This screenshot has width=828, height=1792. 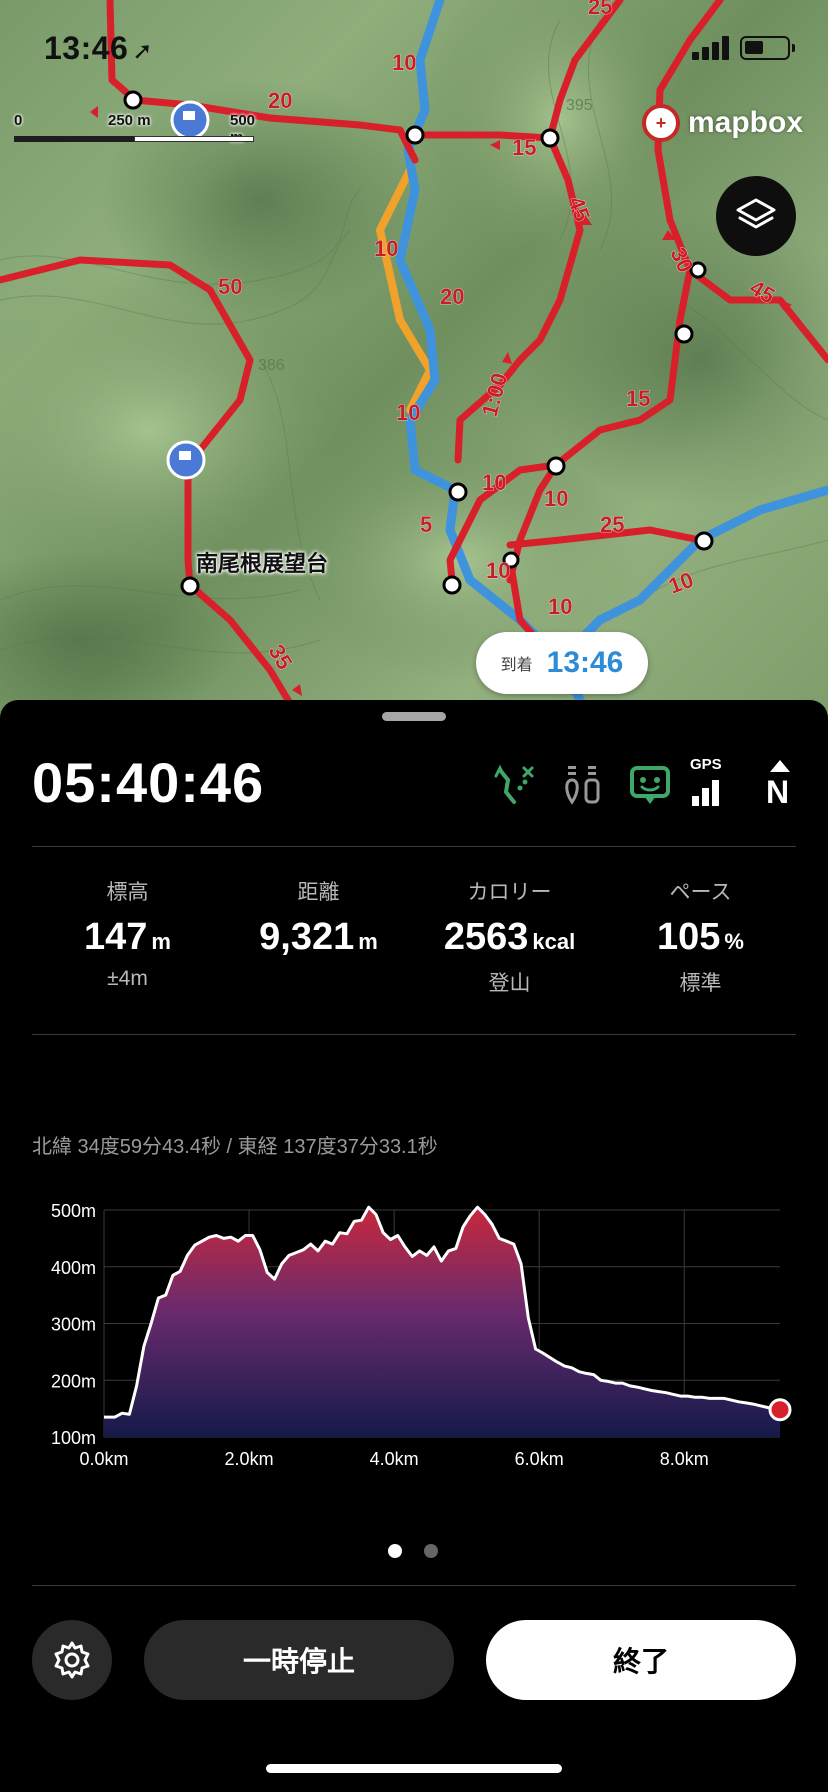 I want to click on status-time: 13:46 ➚, so click(x=98, y=48).